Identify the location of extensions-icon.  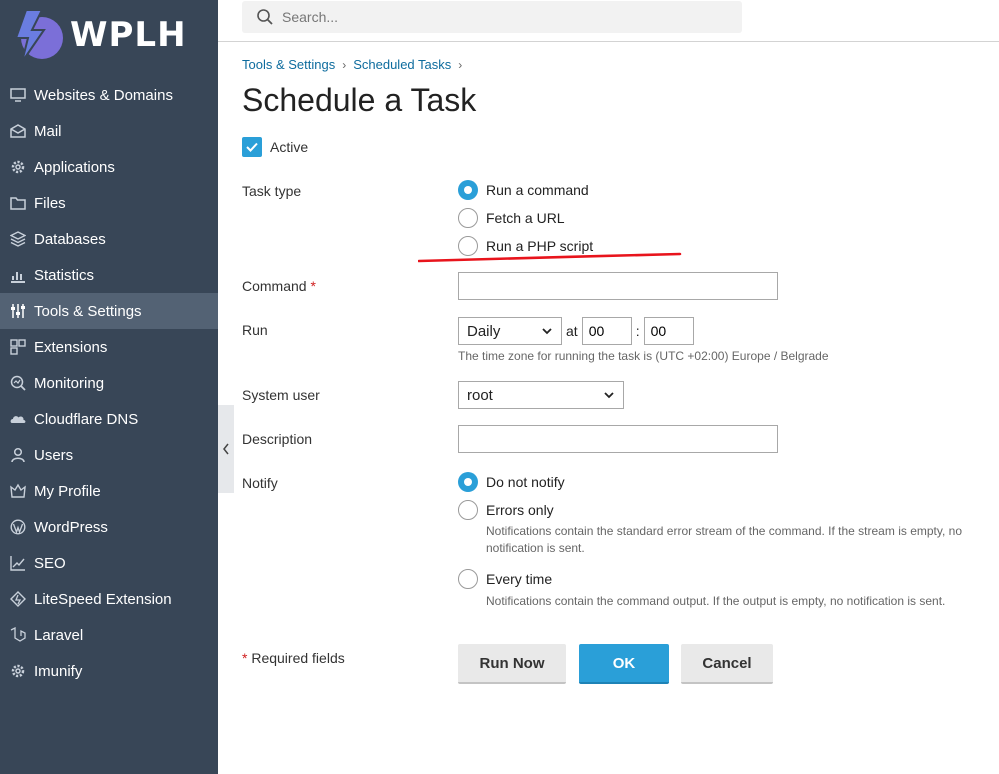
(18, 347).